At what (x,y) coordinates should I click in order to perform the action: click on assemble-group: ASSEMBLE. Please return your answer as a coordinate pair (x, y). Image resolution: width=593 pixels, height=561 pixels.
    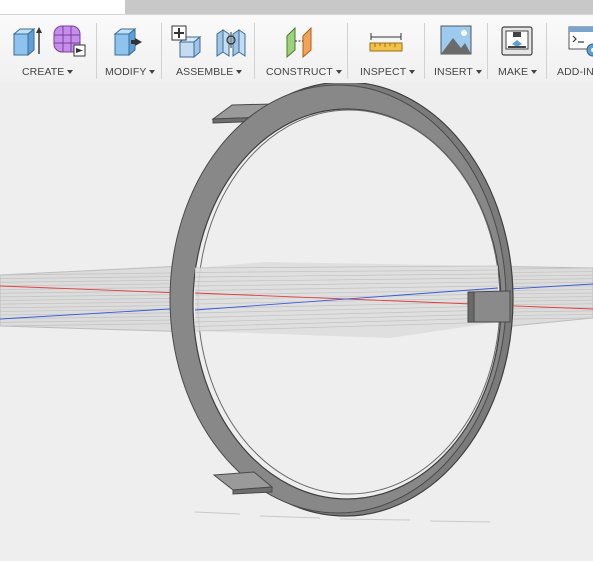
    Looking at the image, I should click on (208, 49).